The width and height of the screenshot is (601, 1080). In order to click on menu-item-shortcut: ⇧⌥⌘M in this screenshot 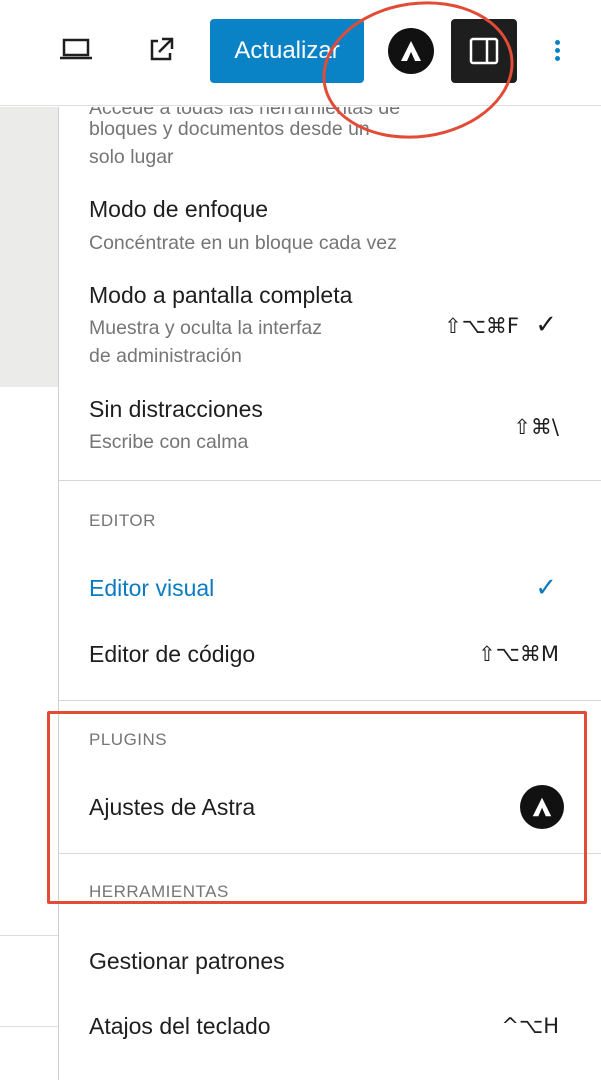, I will do `click(518, 654)`.